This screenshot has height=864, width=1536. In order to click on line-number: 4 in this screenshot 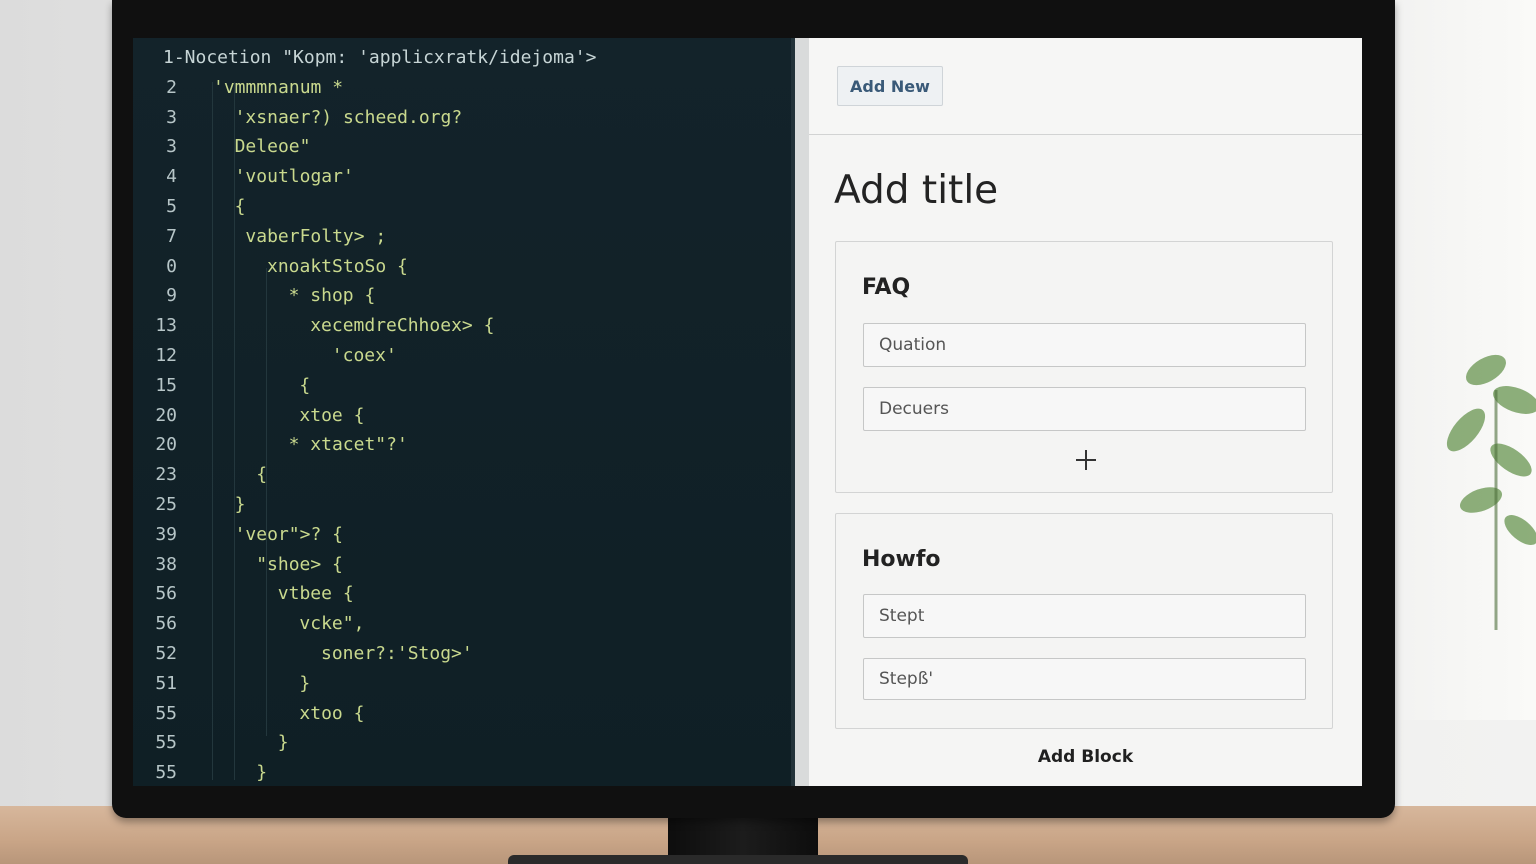, I will do `click(171, 177)`.